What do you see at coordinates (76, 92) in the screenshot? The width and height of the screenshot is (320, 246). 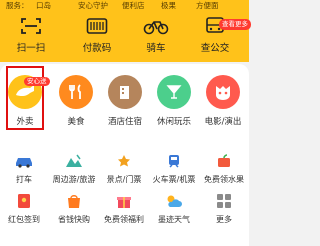 I see `food-icon` at bounding box center [76, 92].